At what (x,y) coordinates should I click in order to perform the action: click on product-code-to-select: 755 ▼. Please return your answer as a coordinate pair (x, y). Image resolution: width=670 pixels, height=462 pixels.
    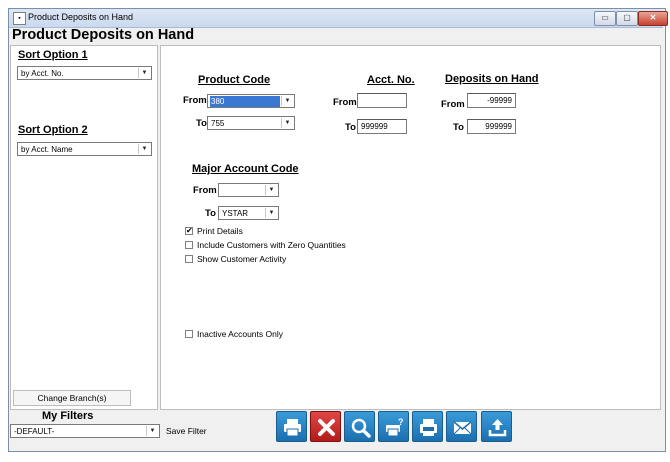
    Looking at the image, I should click on (251, 123).